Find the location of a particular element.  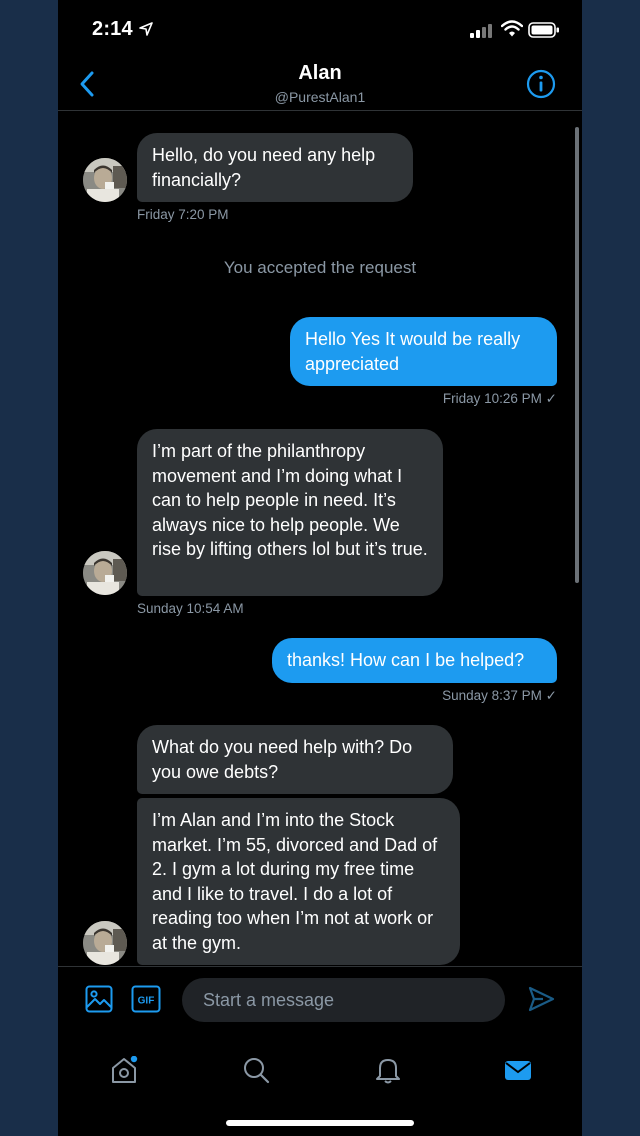

message-timestamp: Friday 7:20 PM is located at coordinates (183, 214).